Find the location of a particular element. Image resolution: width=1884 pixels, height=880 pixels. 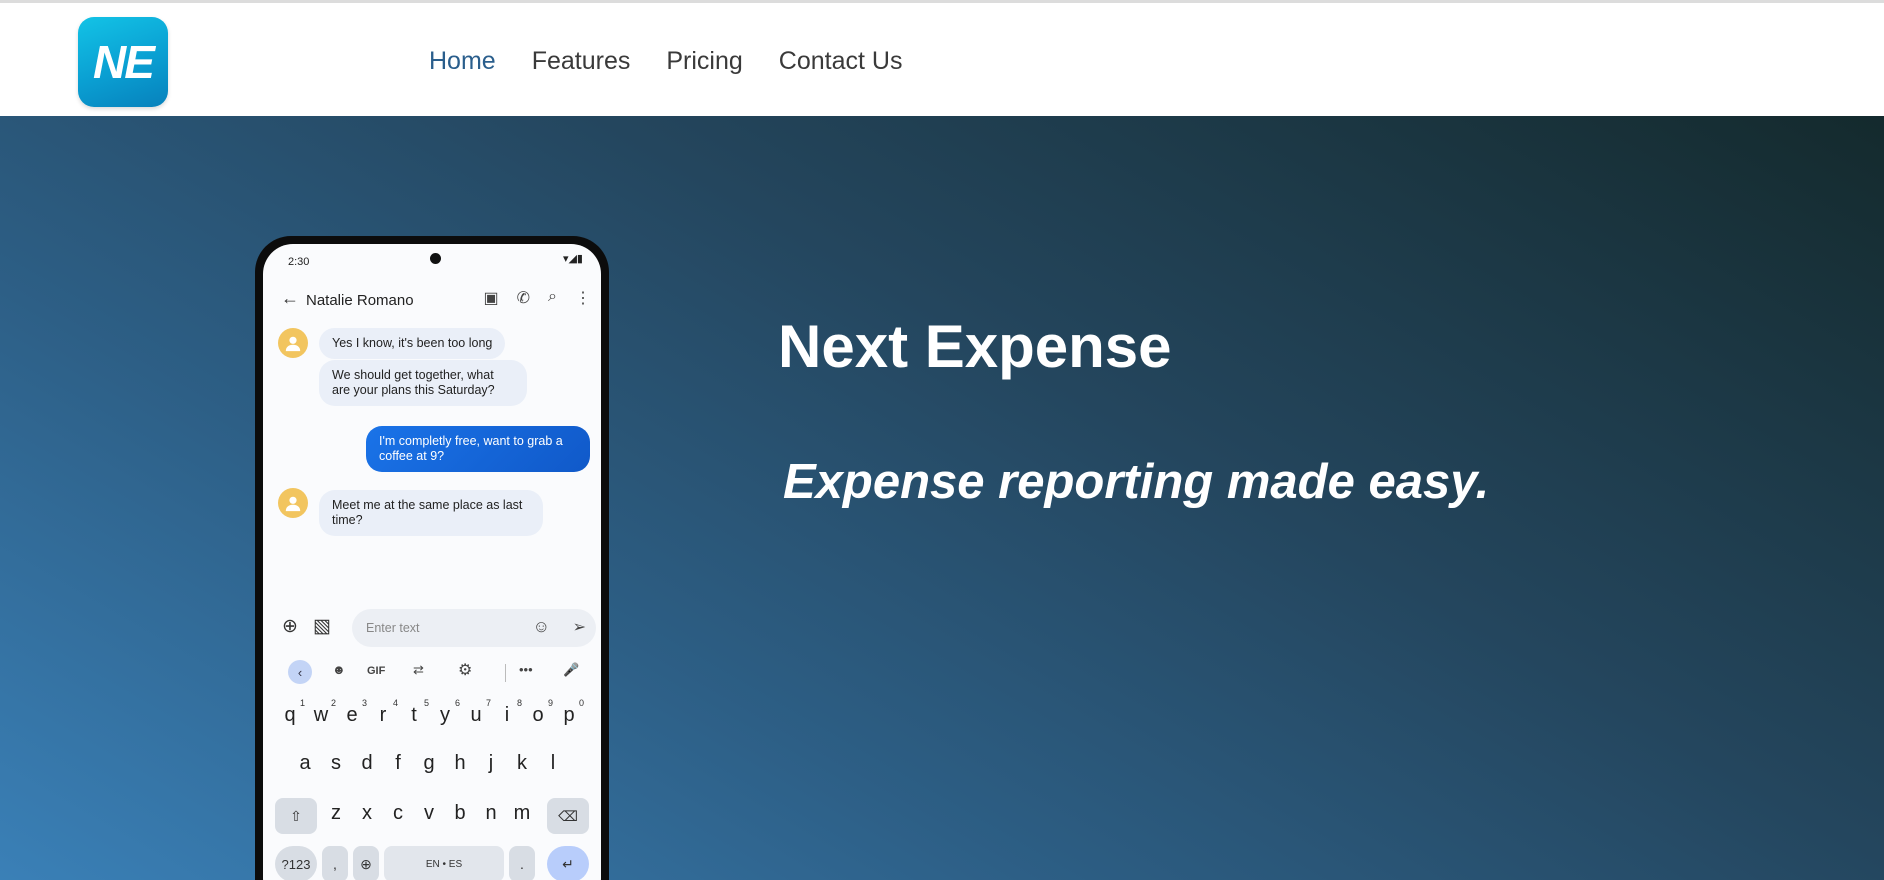

key: i8 is located at coordinates (508, 712).